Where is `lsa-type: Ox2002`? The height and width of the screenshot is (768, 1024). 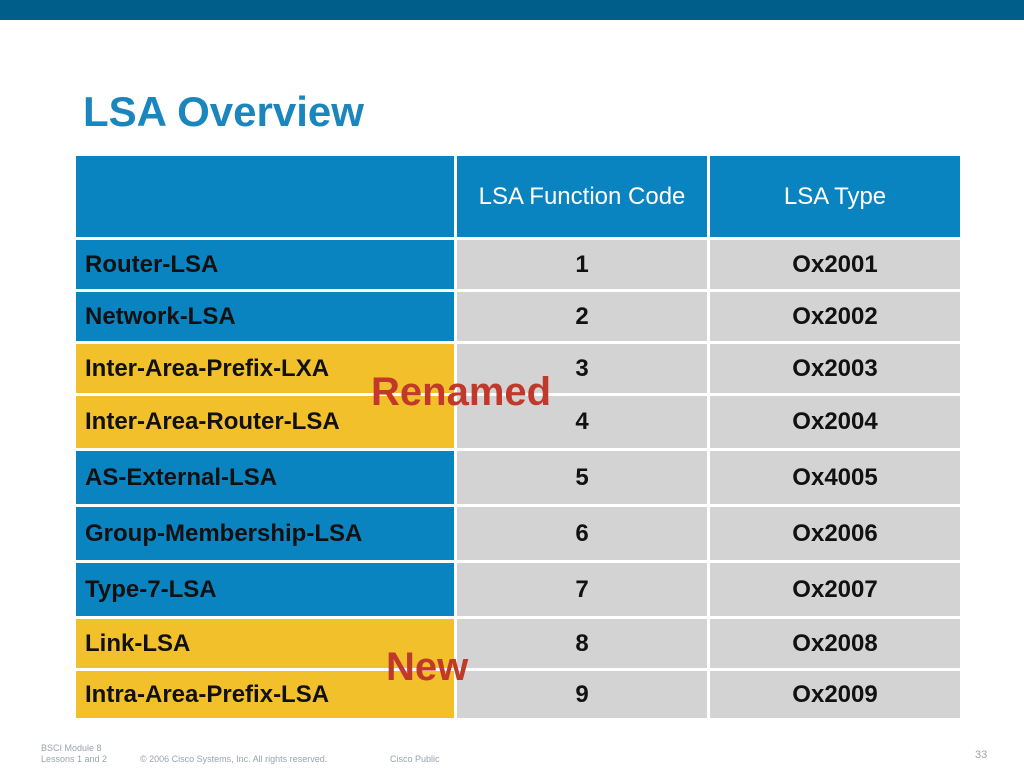 lsa-type: Ox2002 is located at coordinates (835, 316).